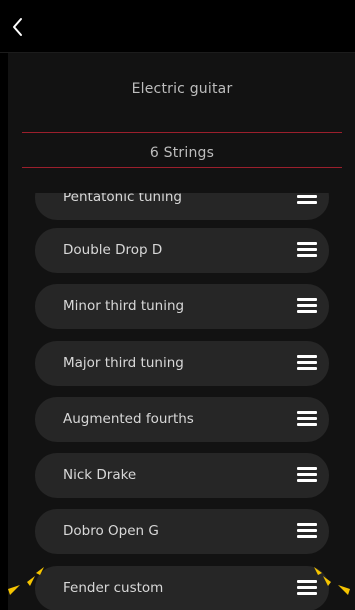 This screenshot has width=355, height=610. I want to click on tuning-item: Double Drop D, so click(182, 250).